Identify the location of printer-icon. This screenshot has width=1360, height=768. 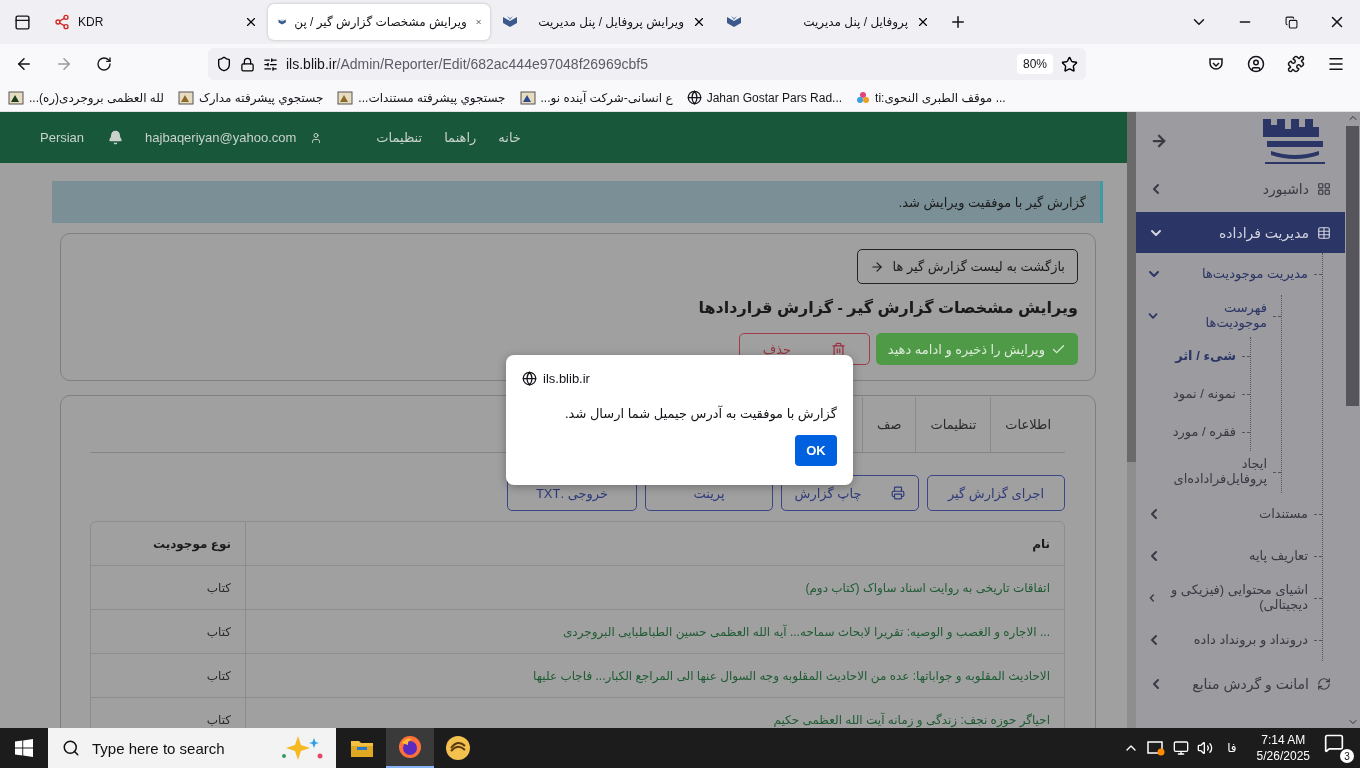
(898, 493).